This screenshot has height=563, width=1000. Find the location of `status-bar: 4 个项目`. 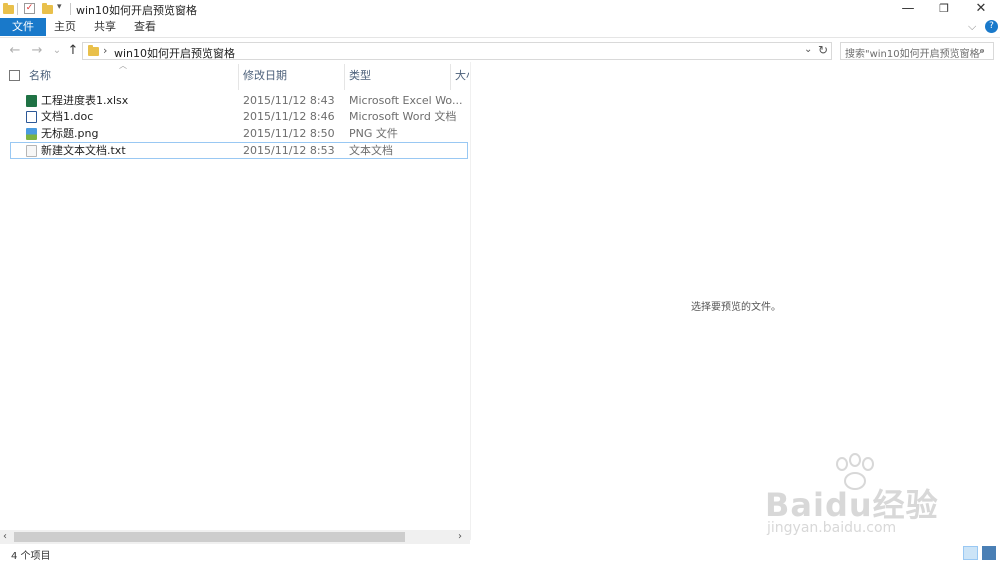

status-bar: 4 个项目 is located at coordinates (500, 553).